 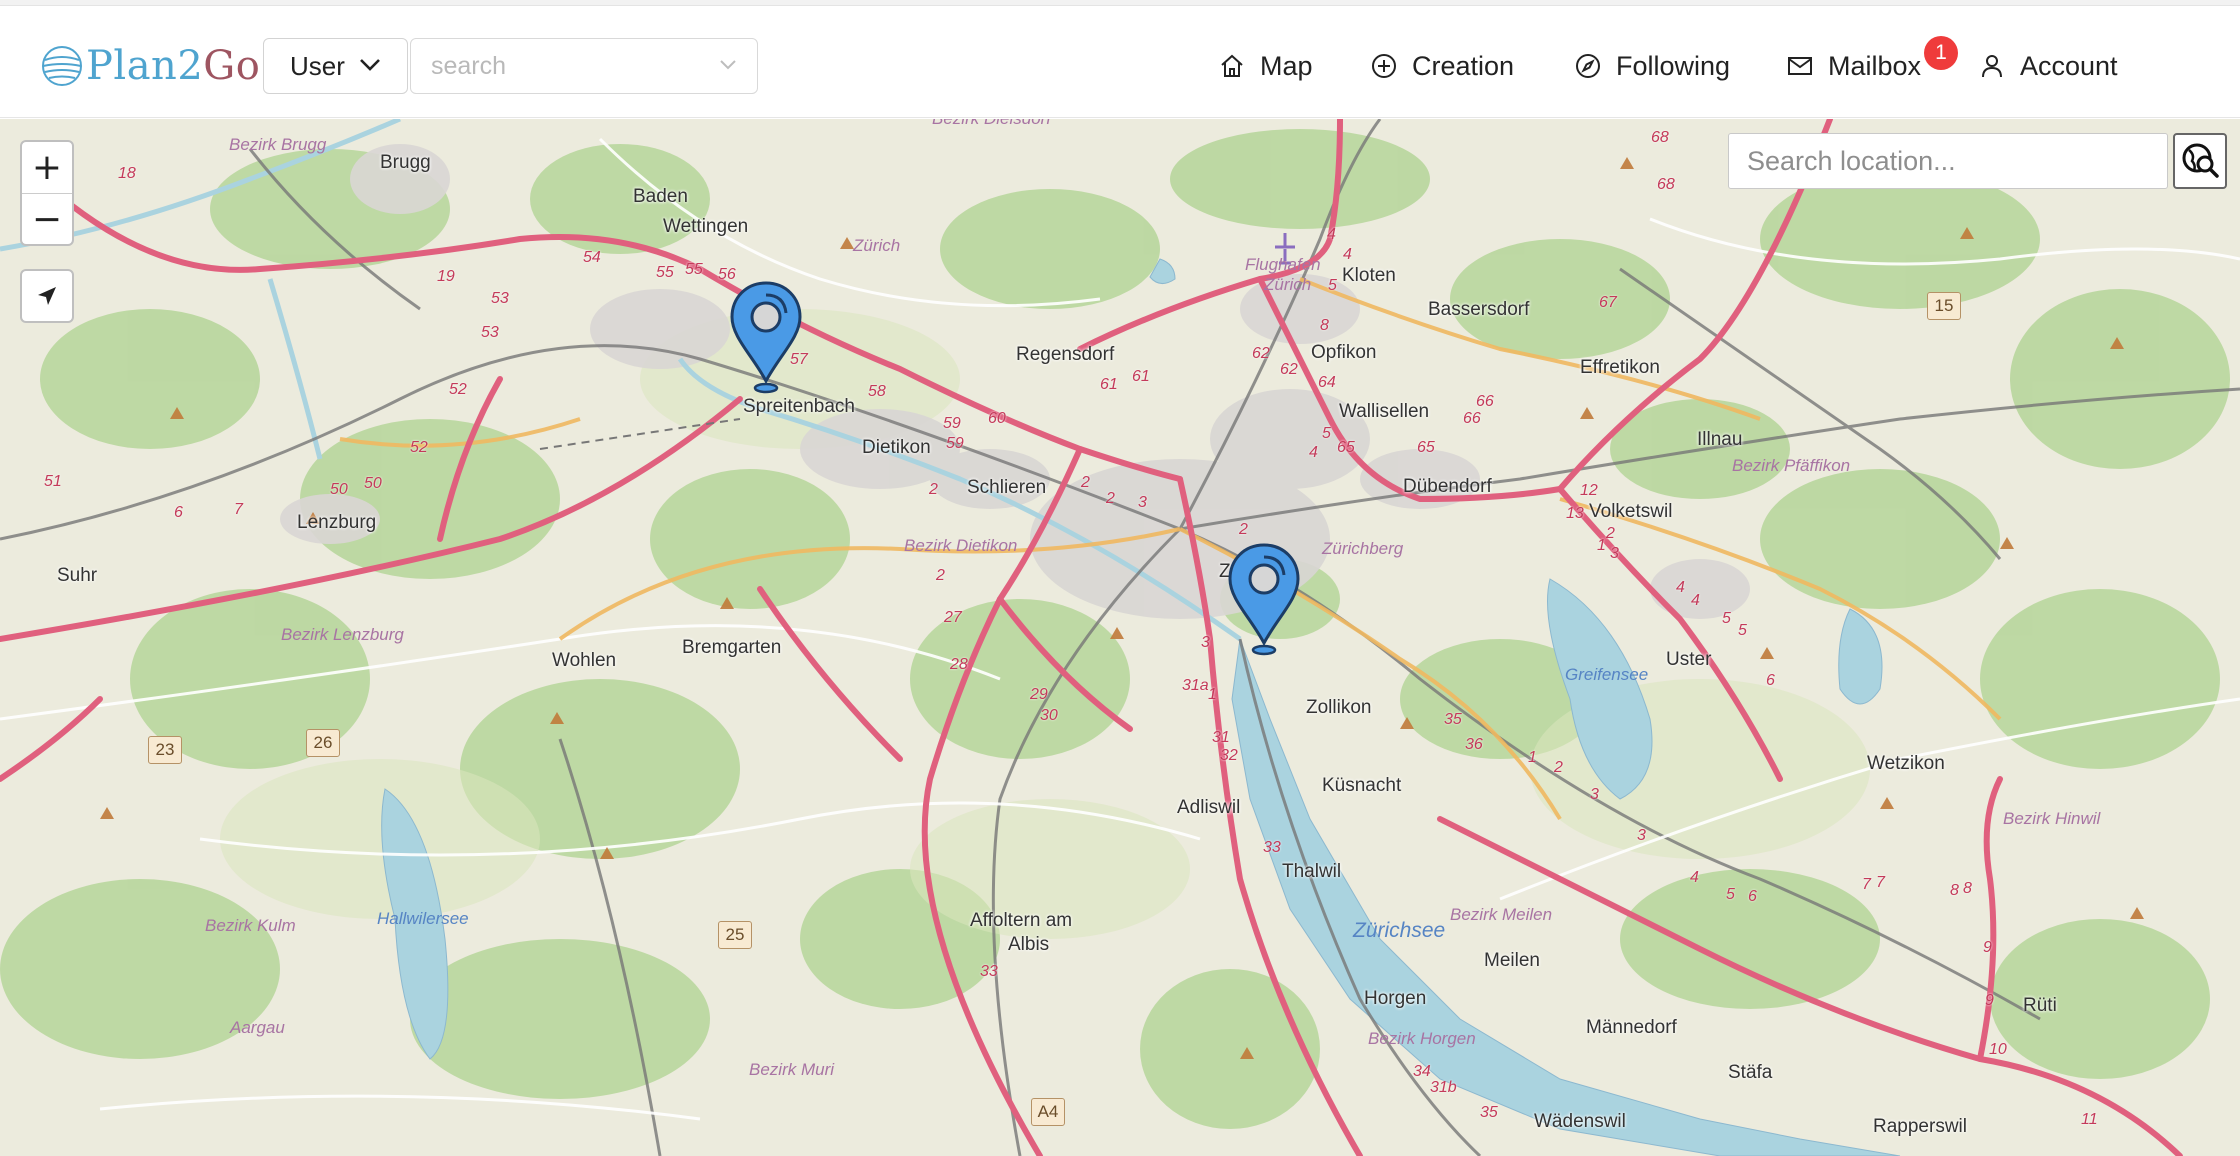 I want to click on place-label: Wädenswil, so click(x=1580, y=1121).